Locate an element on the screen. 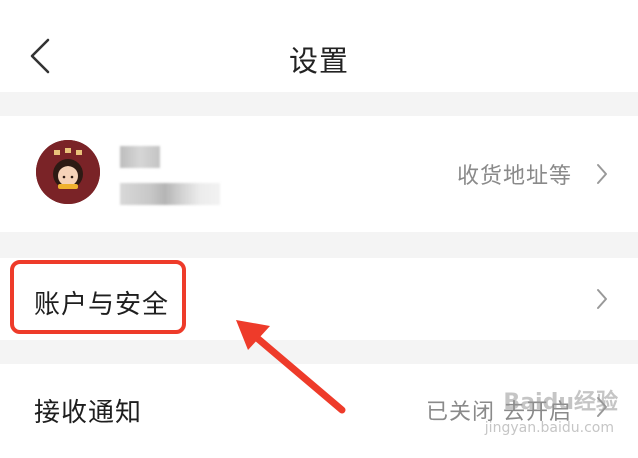  watermark-brand: Baidu经验 is located at coordinates (560, 402).